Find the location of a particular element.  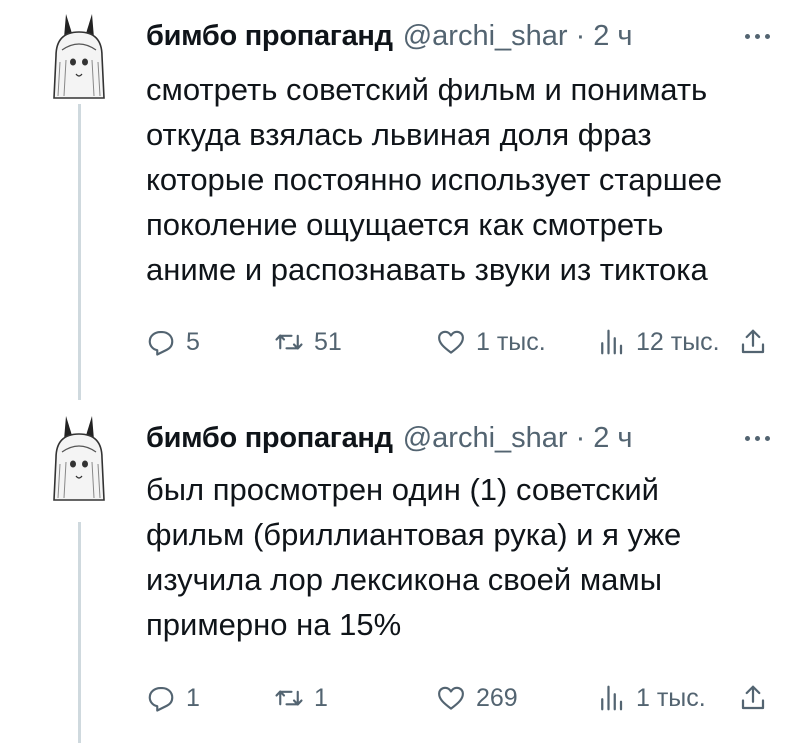

tweet-text-line: был просмотрен один (1) советский is located at coordinates (402, 489).